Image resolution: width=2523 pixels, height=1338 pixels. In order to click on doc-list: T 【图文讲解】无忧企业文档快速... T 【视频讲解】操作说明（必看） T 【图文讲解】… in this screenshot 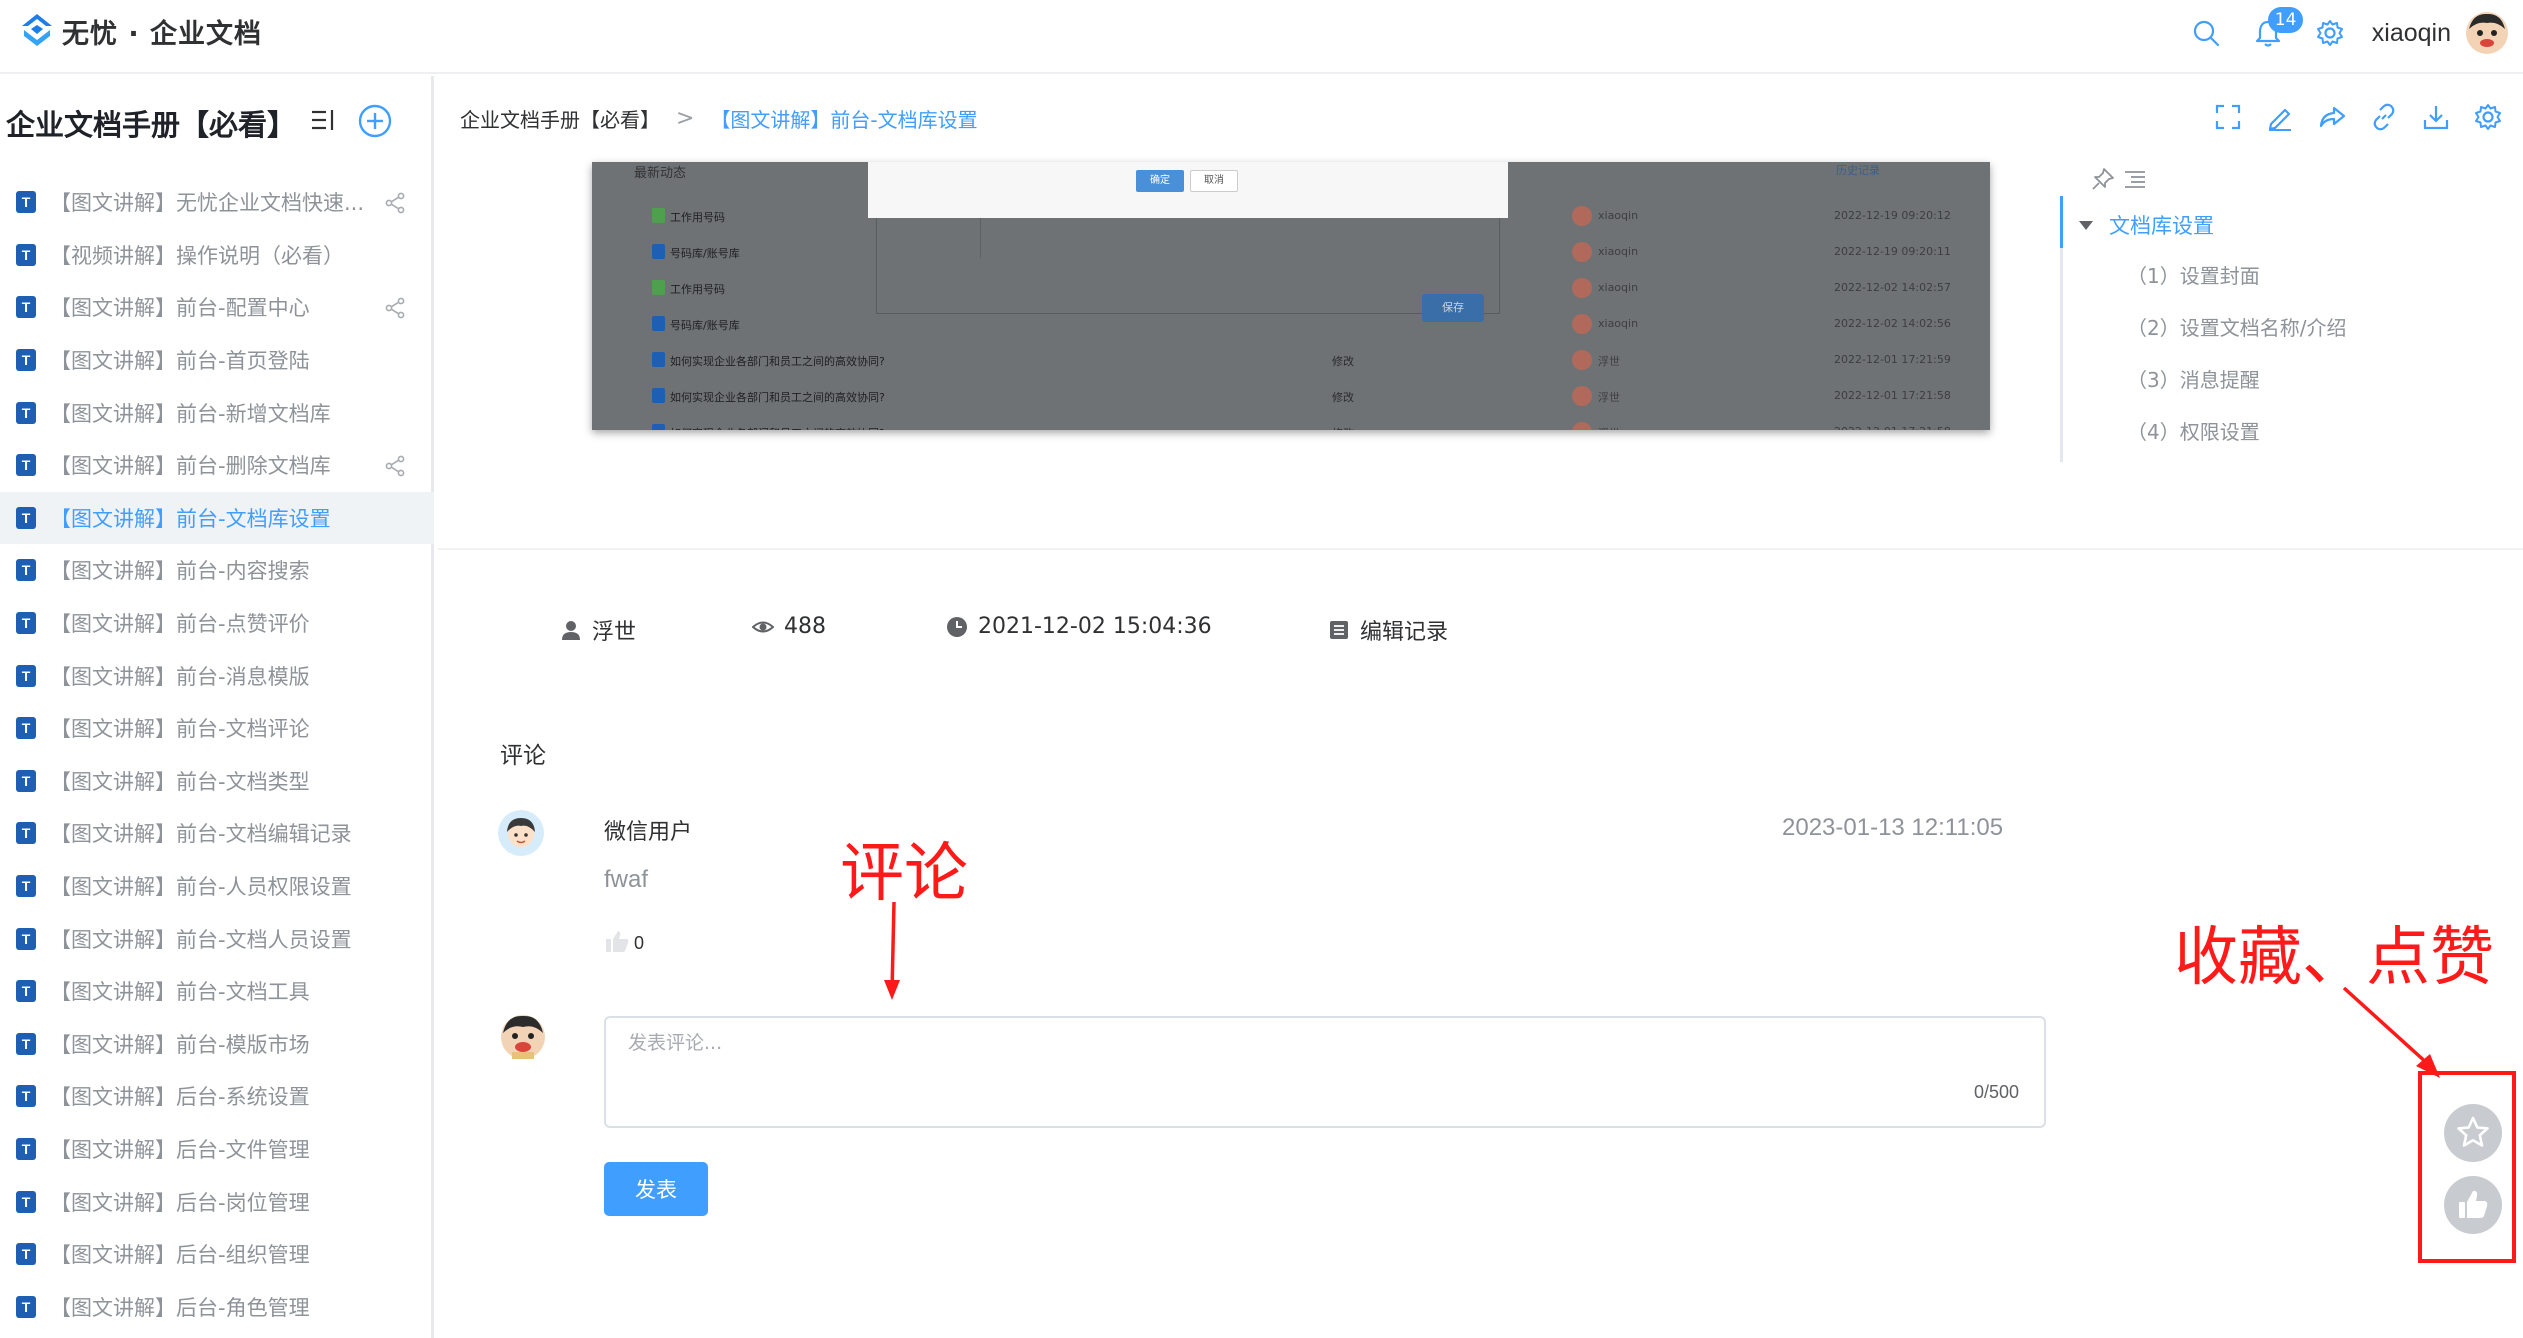, I will do `click(217, 754)`.